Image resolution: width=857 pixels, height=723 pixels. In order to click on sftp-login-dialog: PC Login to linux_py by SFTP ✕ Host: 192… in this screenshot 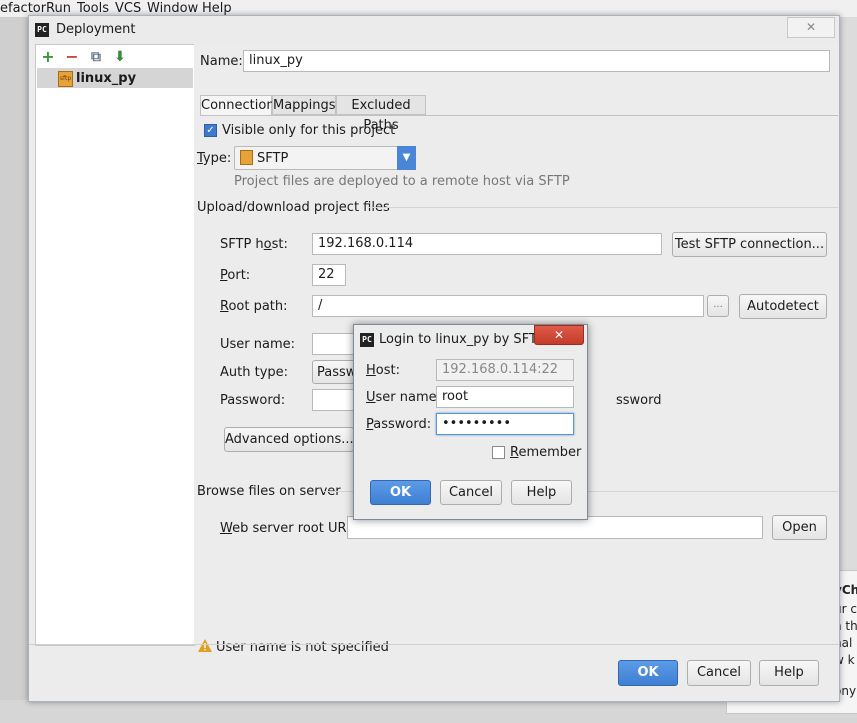, I will do `click(470, 422)`.